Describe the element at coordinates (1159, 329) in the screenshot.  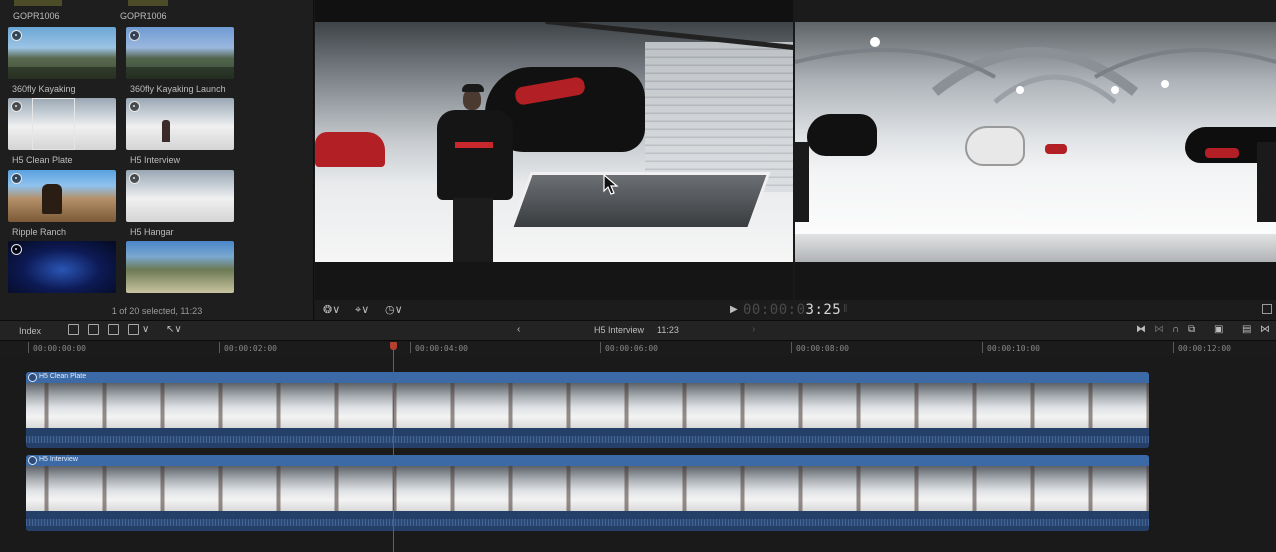
I see `audio-skimming-icon: ⋈` at that location.